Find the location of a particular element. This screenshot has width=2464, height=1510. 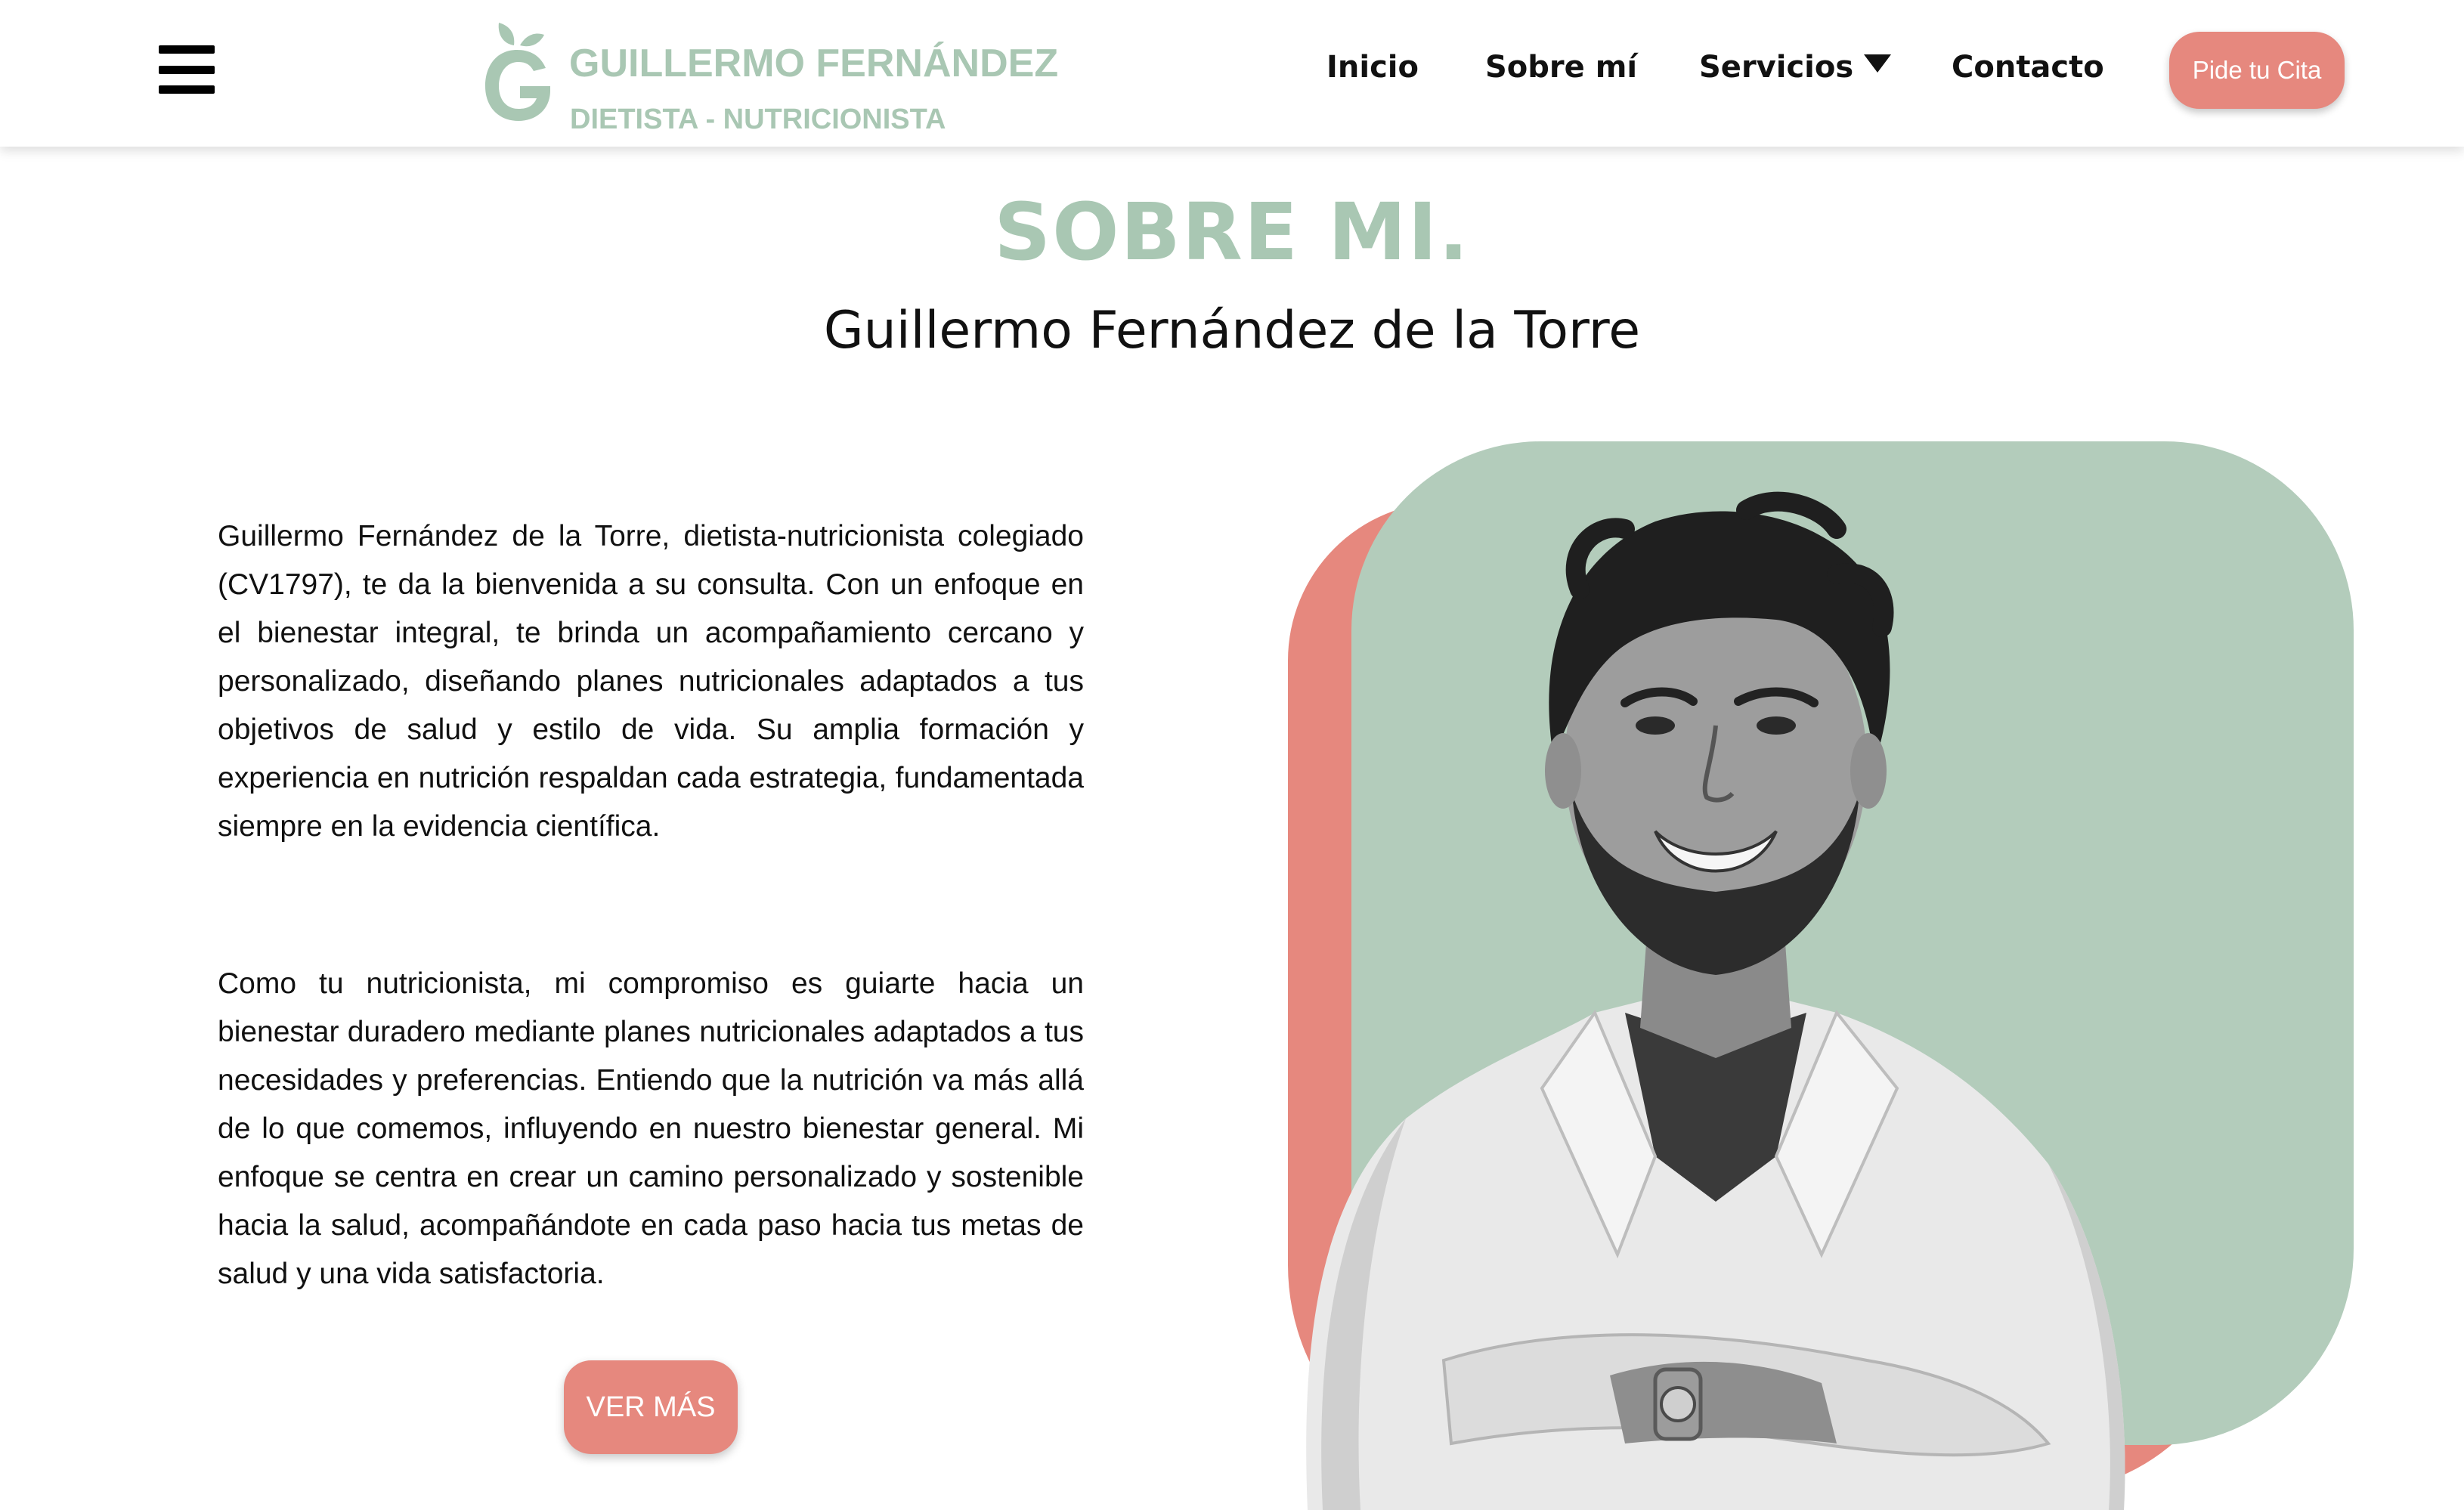

nav-item-label: Sobre mí is located at coordinates (1561, 67).